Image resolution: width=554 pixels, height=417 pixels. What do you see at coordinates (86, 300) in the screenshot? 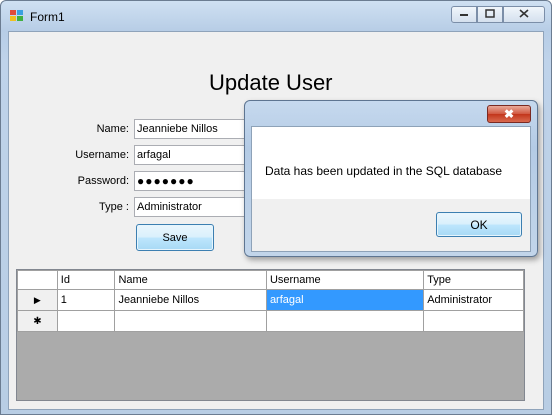
I see `cell-id: 1` at bounding box center [86, 300].